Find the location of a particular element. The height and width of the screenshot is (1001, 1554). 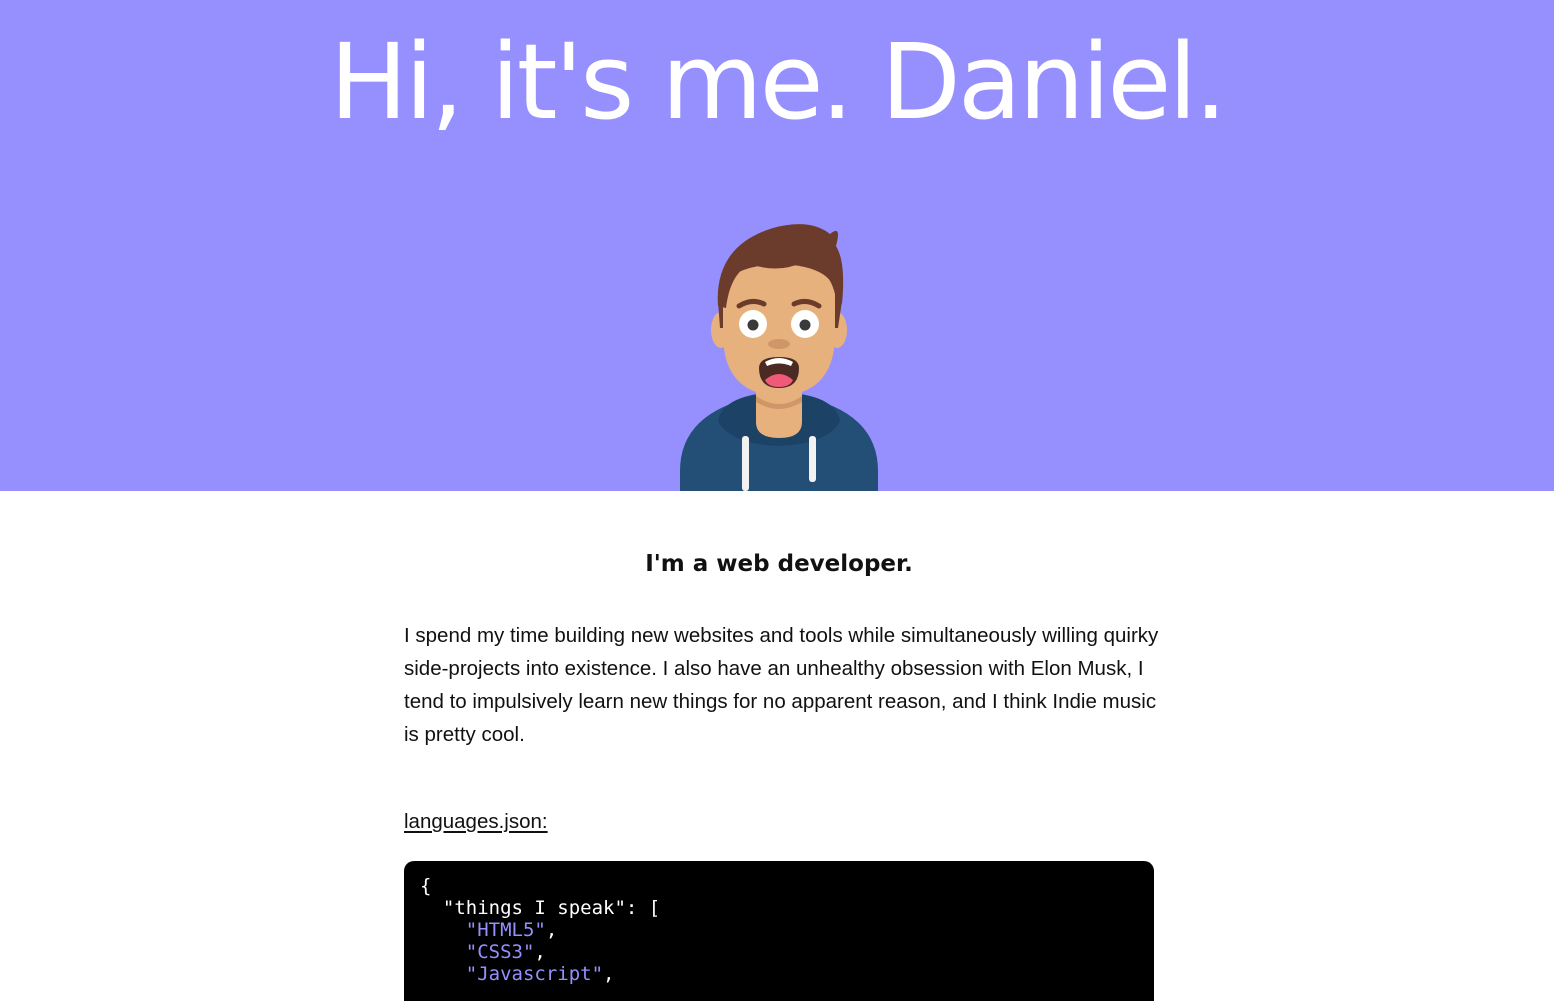

code-string-css3: "CSS3" is located at coordinates (500, 952).